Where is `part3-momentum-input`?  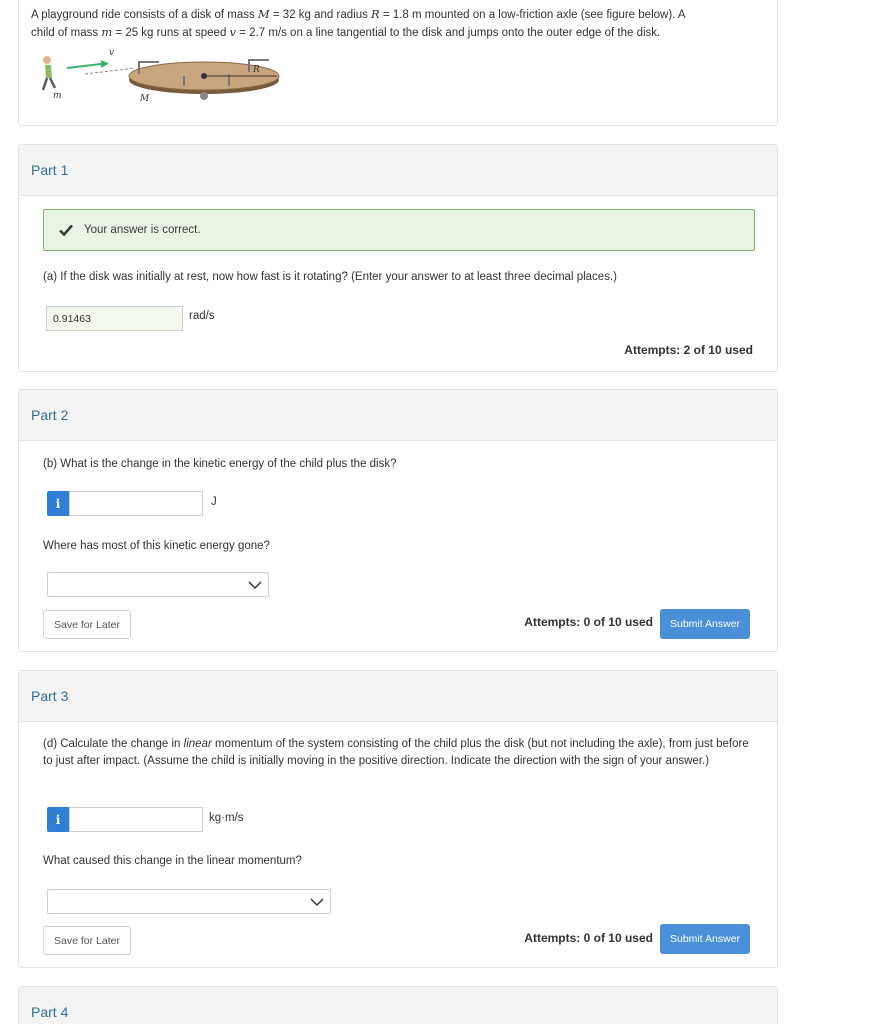 part3-momentum-input is located at coordinates (136, 819).